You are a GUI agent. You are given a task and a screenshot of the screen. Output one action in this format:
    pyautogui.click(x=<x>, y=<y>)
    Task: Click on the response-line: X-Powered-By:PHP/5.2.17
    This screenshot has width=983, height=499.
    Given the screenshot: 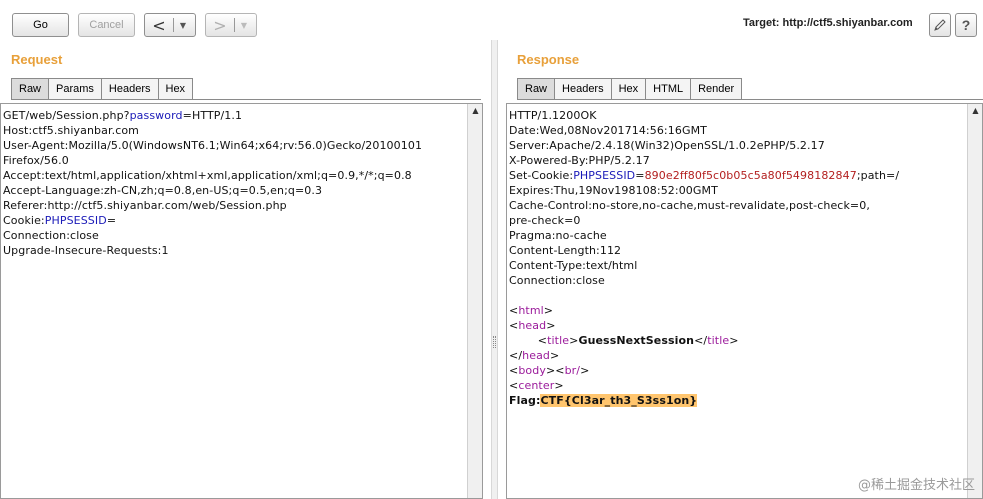 What is the action you would take?
    pyautogui.click(x=737, y=160)
    